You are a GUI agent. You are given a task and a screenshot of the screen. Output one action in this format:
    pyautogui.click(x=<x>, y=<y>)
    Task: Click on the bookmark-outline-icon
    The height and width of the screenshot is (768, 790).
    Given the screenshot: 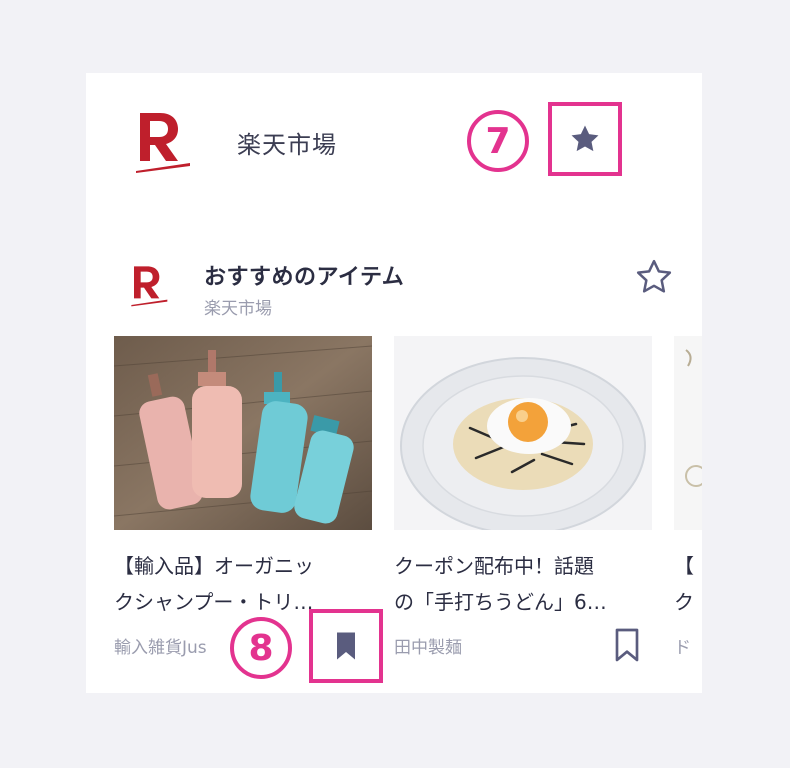 What is the action you would take?
    pyautogui.click(x=627, y=645)
    